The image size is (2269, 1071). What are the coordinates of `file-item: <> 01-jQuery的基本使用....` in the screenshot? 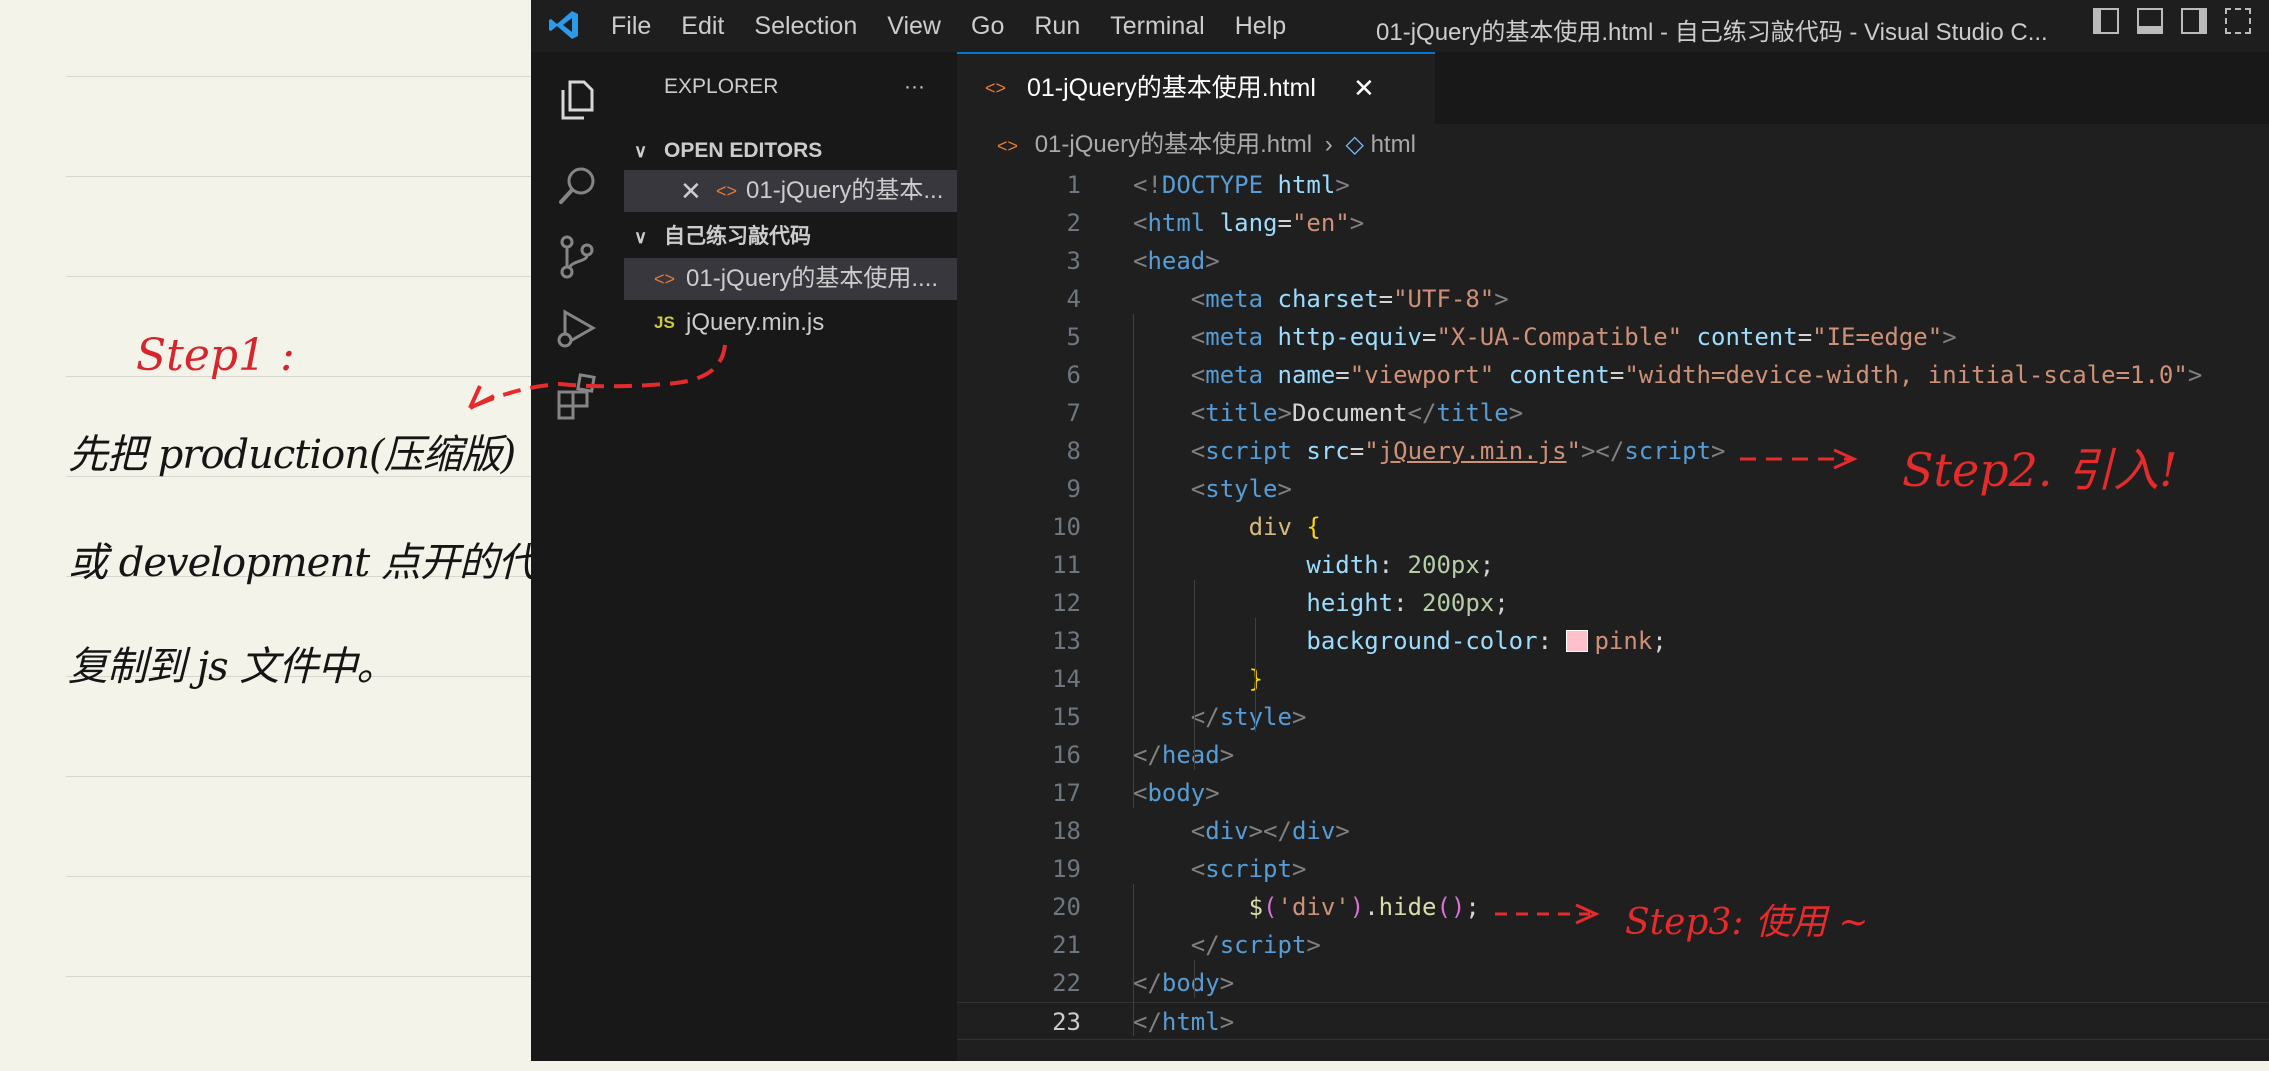 It's located at (790, 279).